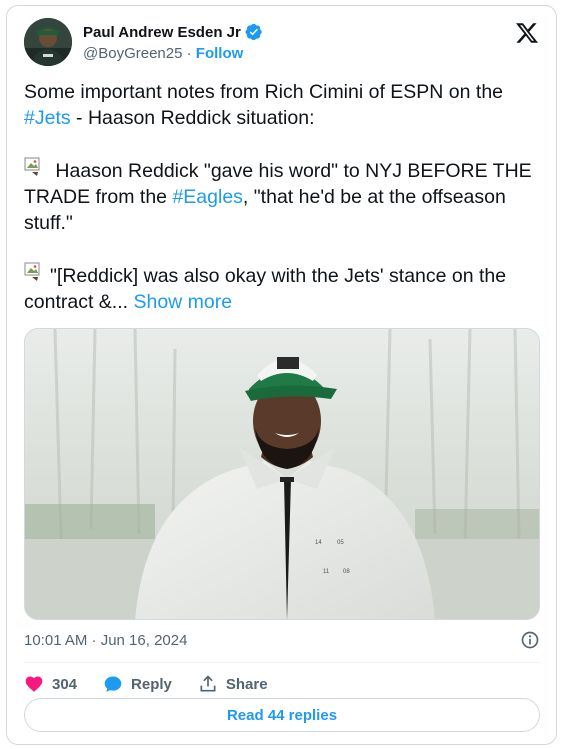 Image resolution: width=565 pixels, height=749 pixels. Describe the element at coordinates (527, 33) in the screenshot. I see `x-logo-icon` at that location.